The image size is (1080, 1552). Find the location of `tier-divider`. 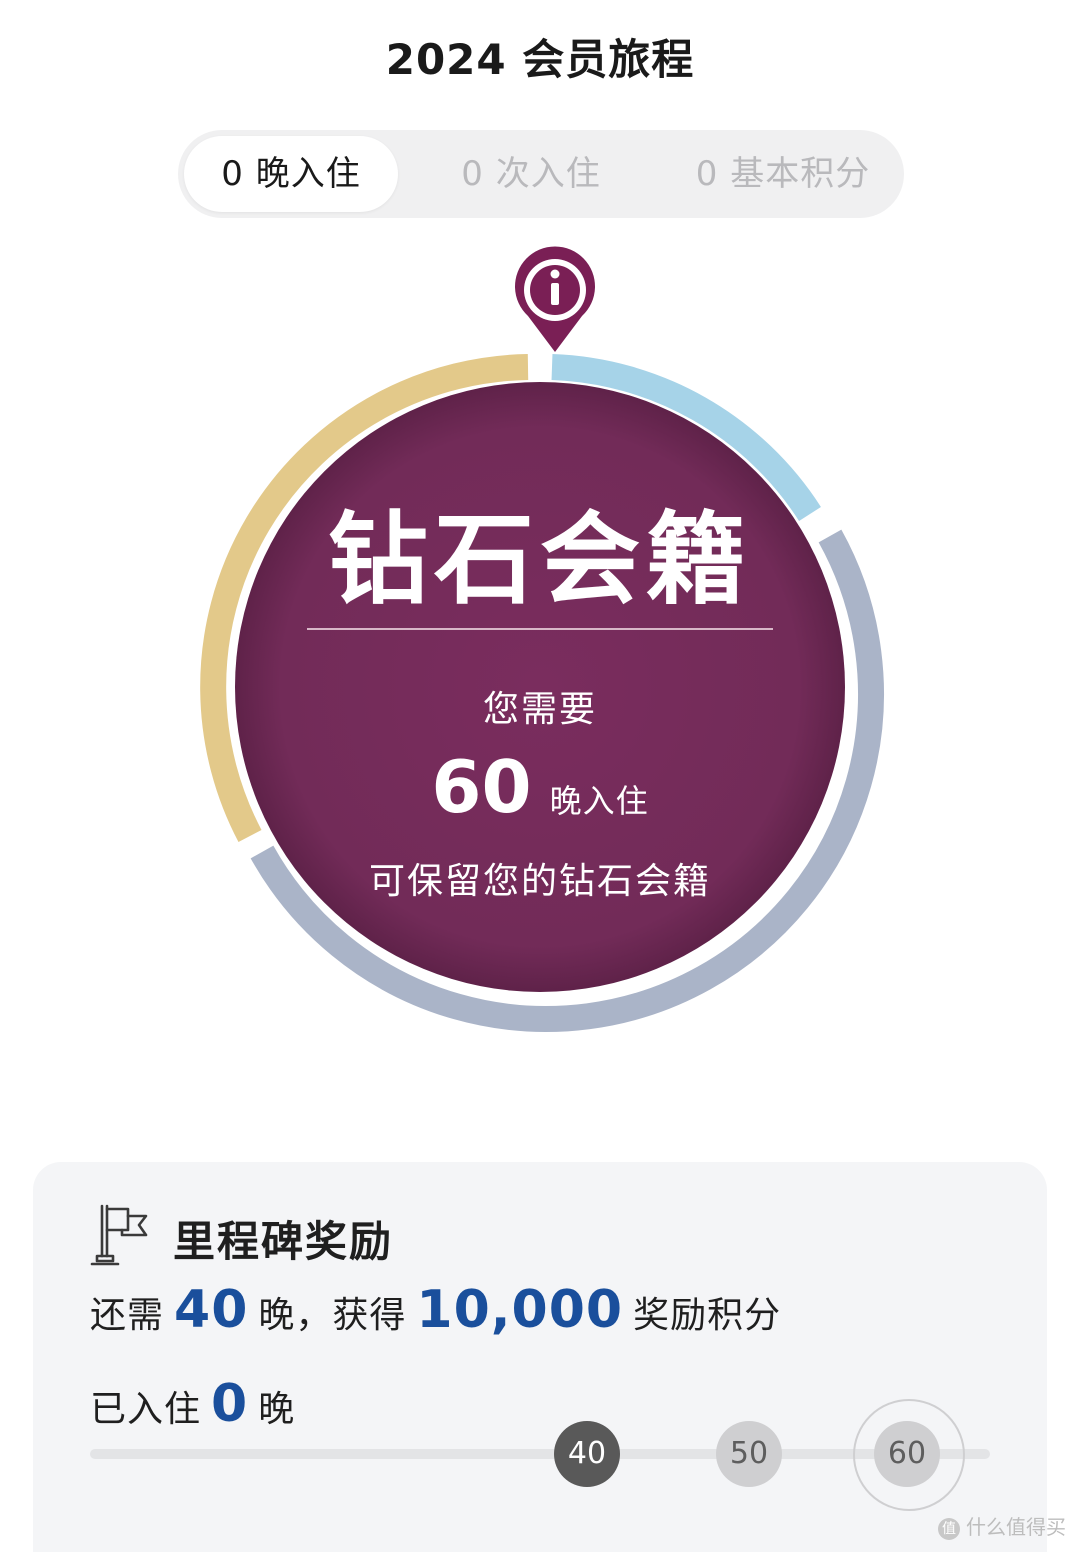

tier-divider is located at coordinates (540, 629).